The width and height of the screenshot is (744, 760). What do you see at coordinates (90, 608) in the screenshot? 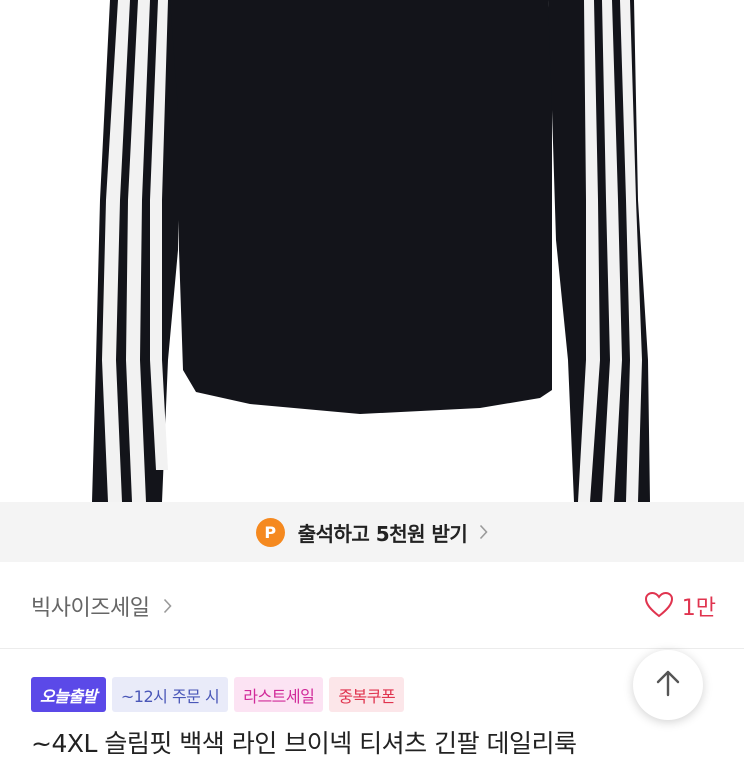
I see `category-label: 빅사이즈세일` at bounding box center [90, 608].